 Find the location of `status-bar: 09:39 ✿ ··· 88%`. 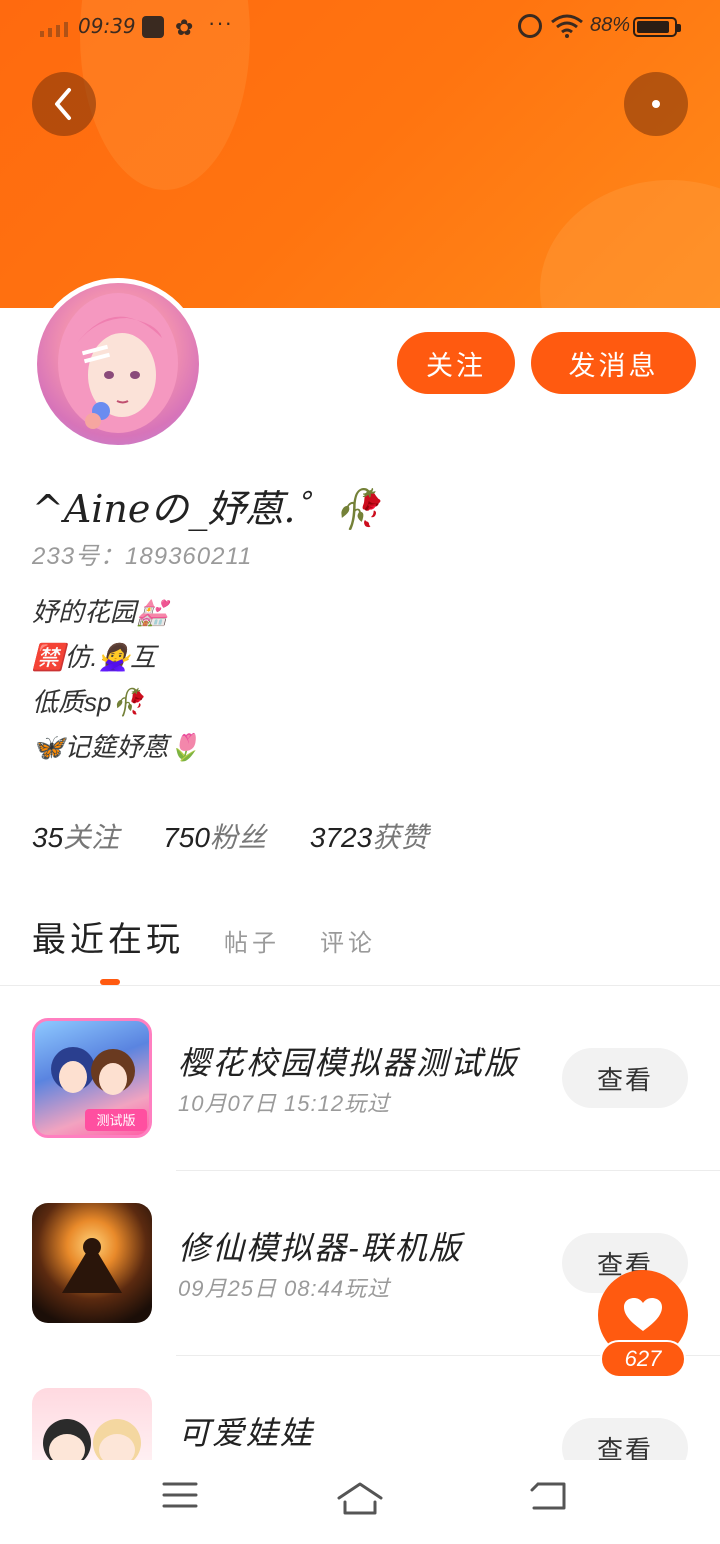

status-bar: 09:39 ✿ ··· 88% is located at coordinates (360, 28).